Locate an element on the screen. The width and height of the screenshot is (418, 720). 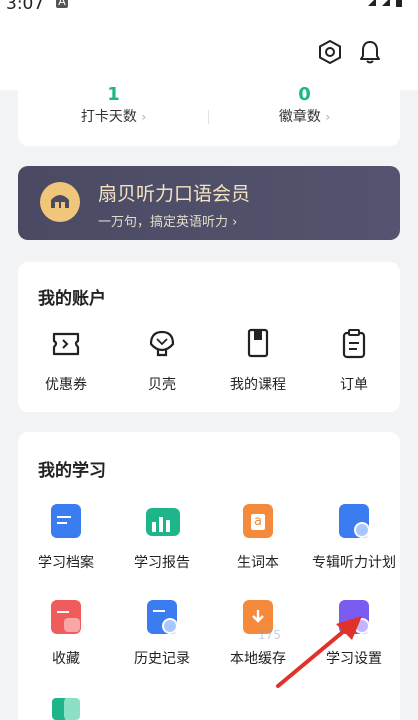
order-clipboard-icon is located at coordinates (354, 344).